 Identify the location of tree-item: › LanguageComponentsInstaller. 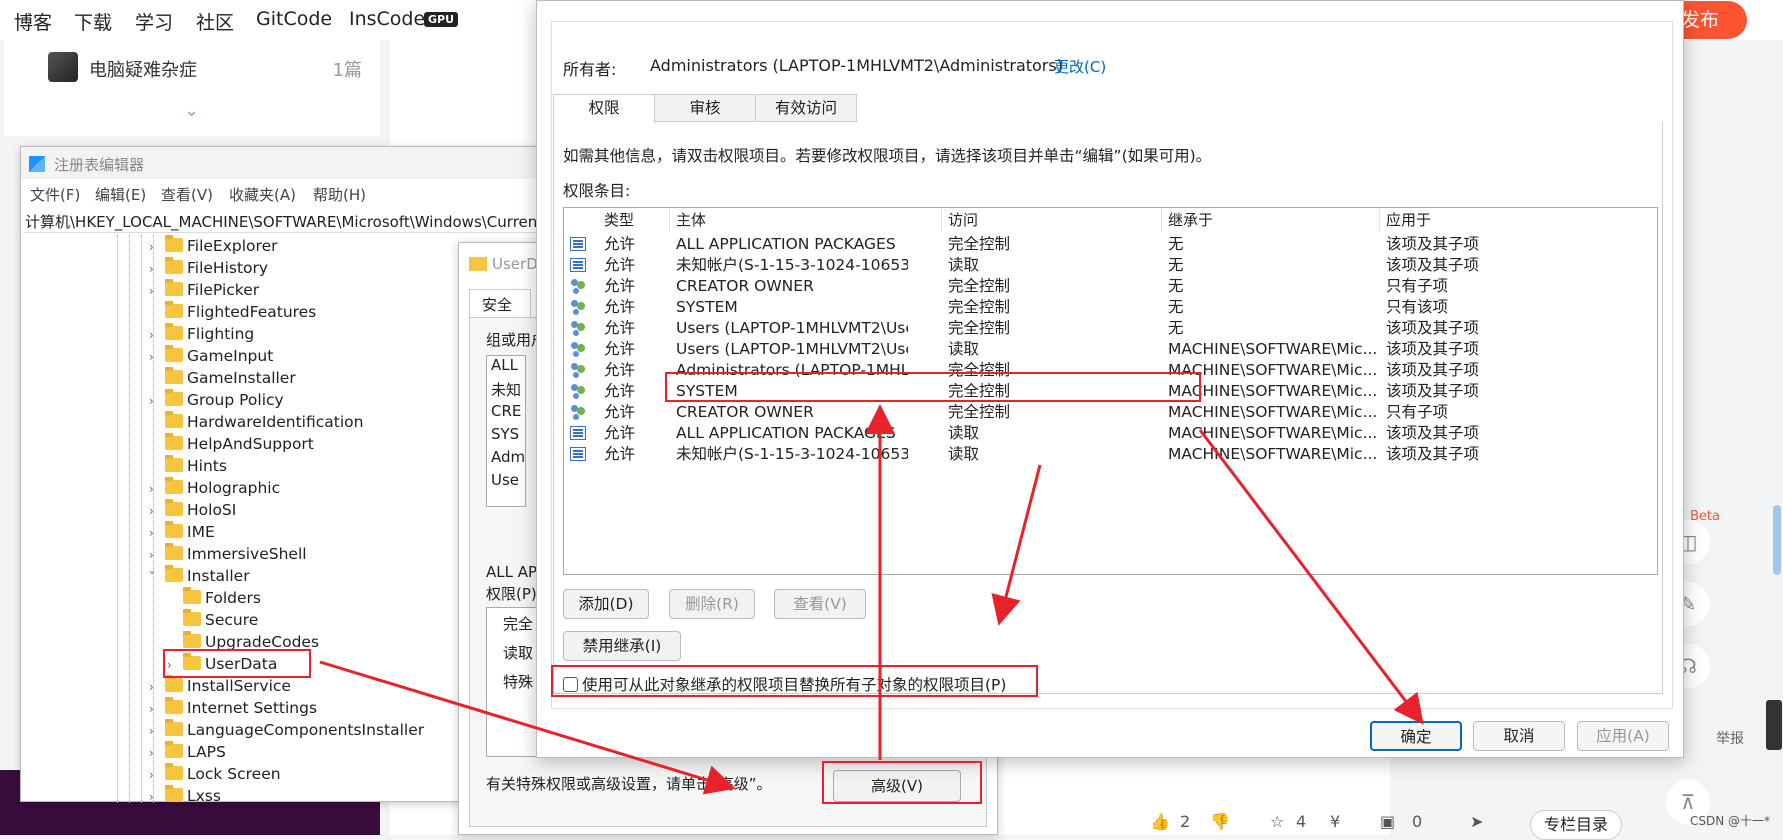
(286, 730).